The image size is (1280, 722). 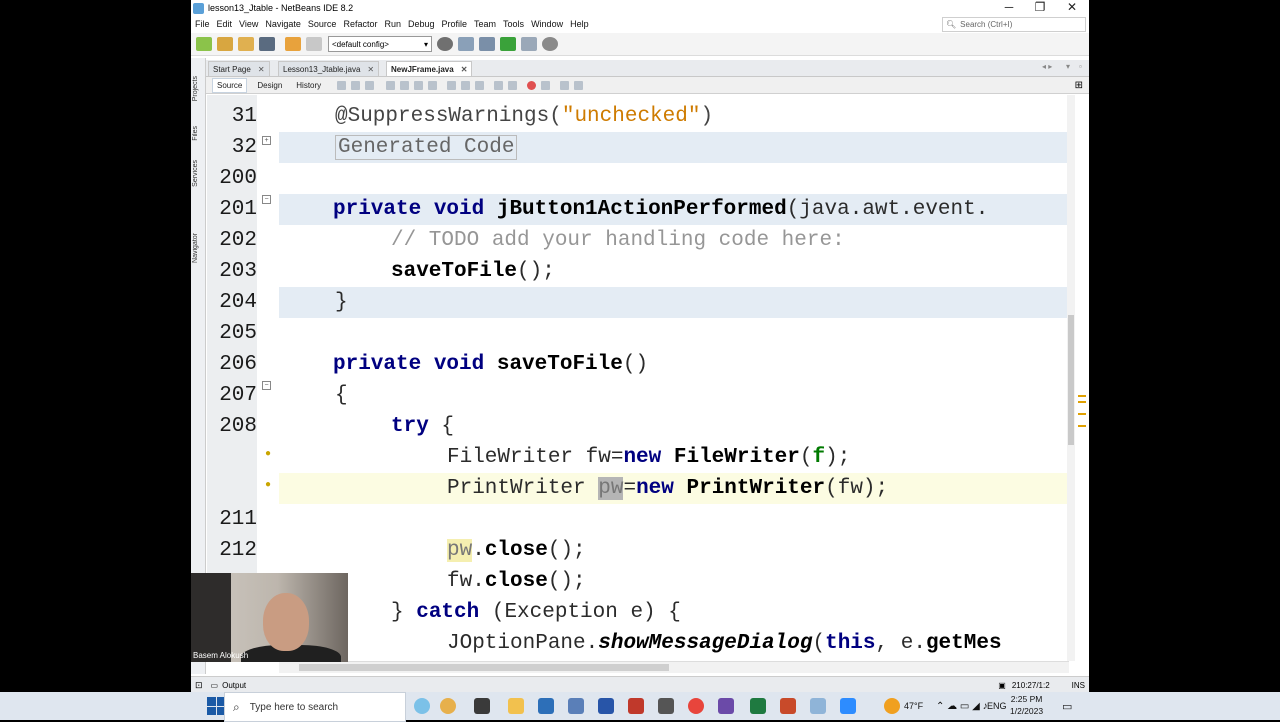 What do you see at coordinates (508, 44) in the screenshot?
I see `run-icon` at bounding box center [508, 44].